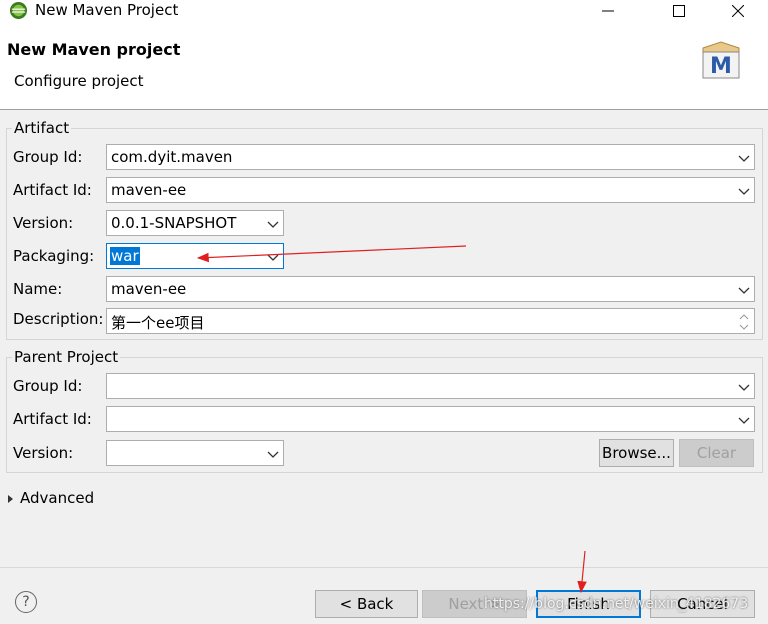  What do you see at coordinates (430, 419) in the screenshot?
I see `parent-artifact-id-combo` at bounding box center [430, 419].